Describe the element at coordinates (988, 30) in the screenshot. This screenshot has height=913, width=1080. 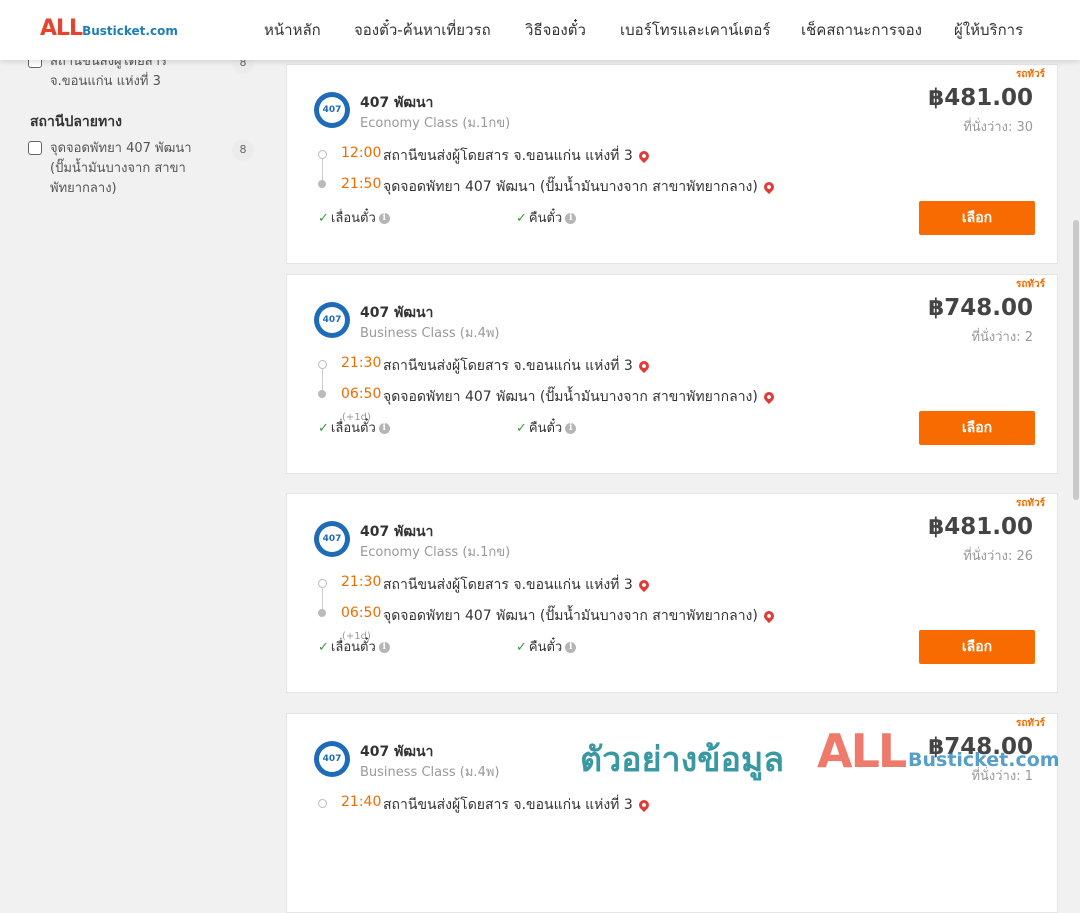
I see `nav-operators: ผู้ให้บริการ` at that location.